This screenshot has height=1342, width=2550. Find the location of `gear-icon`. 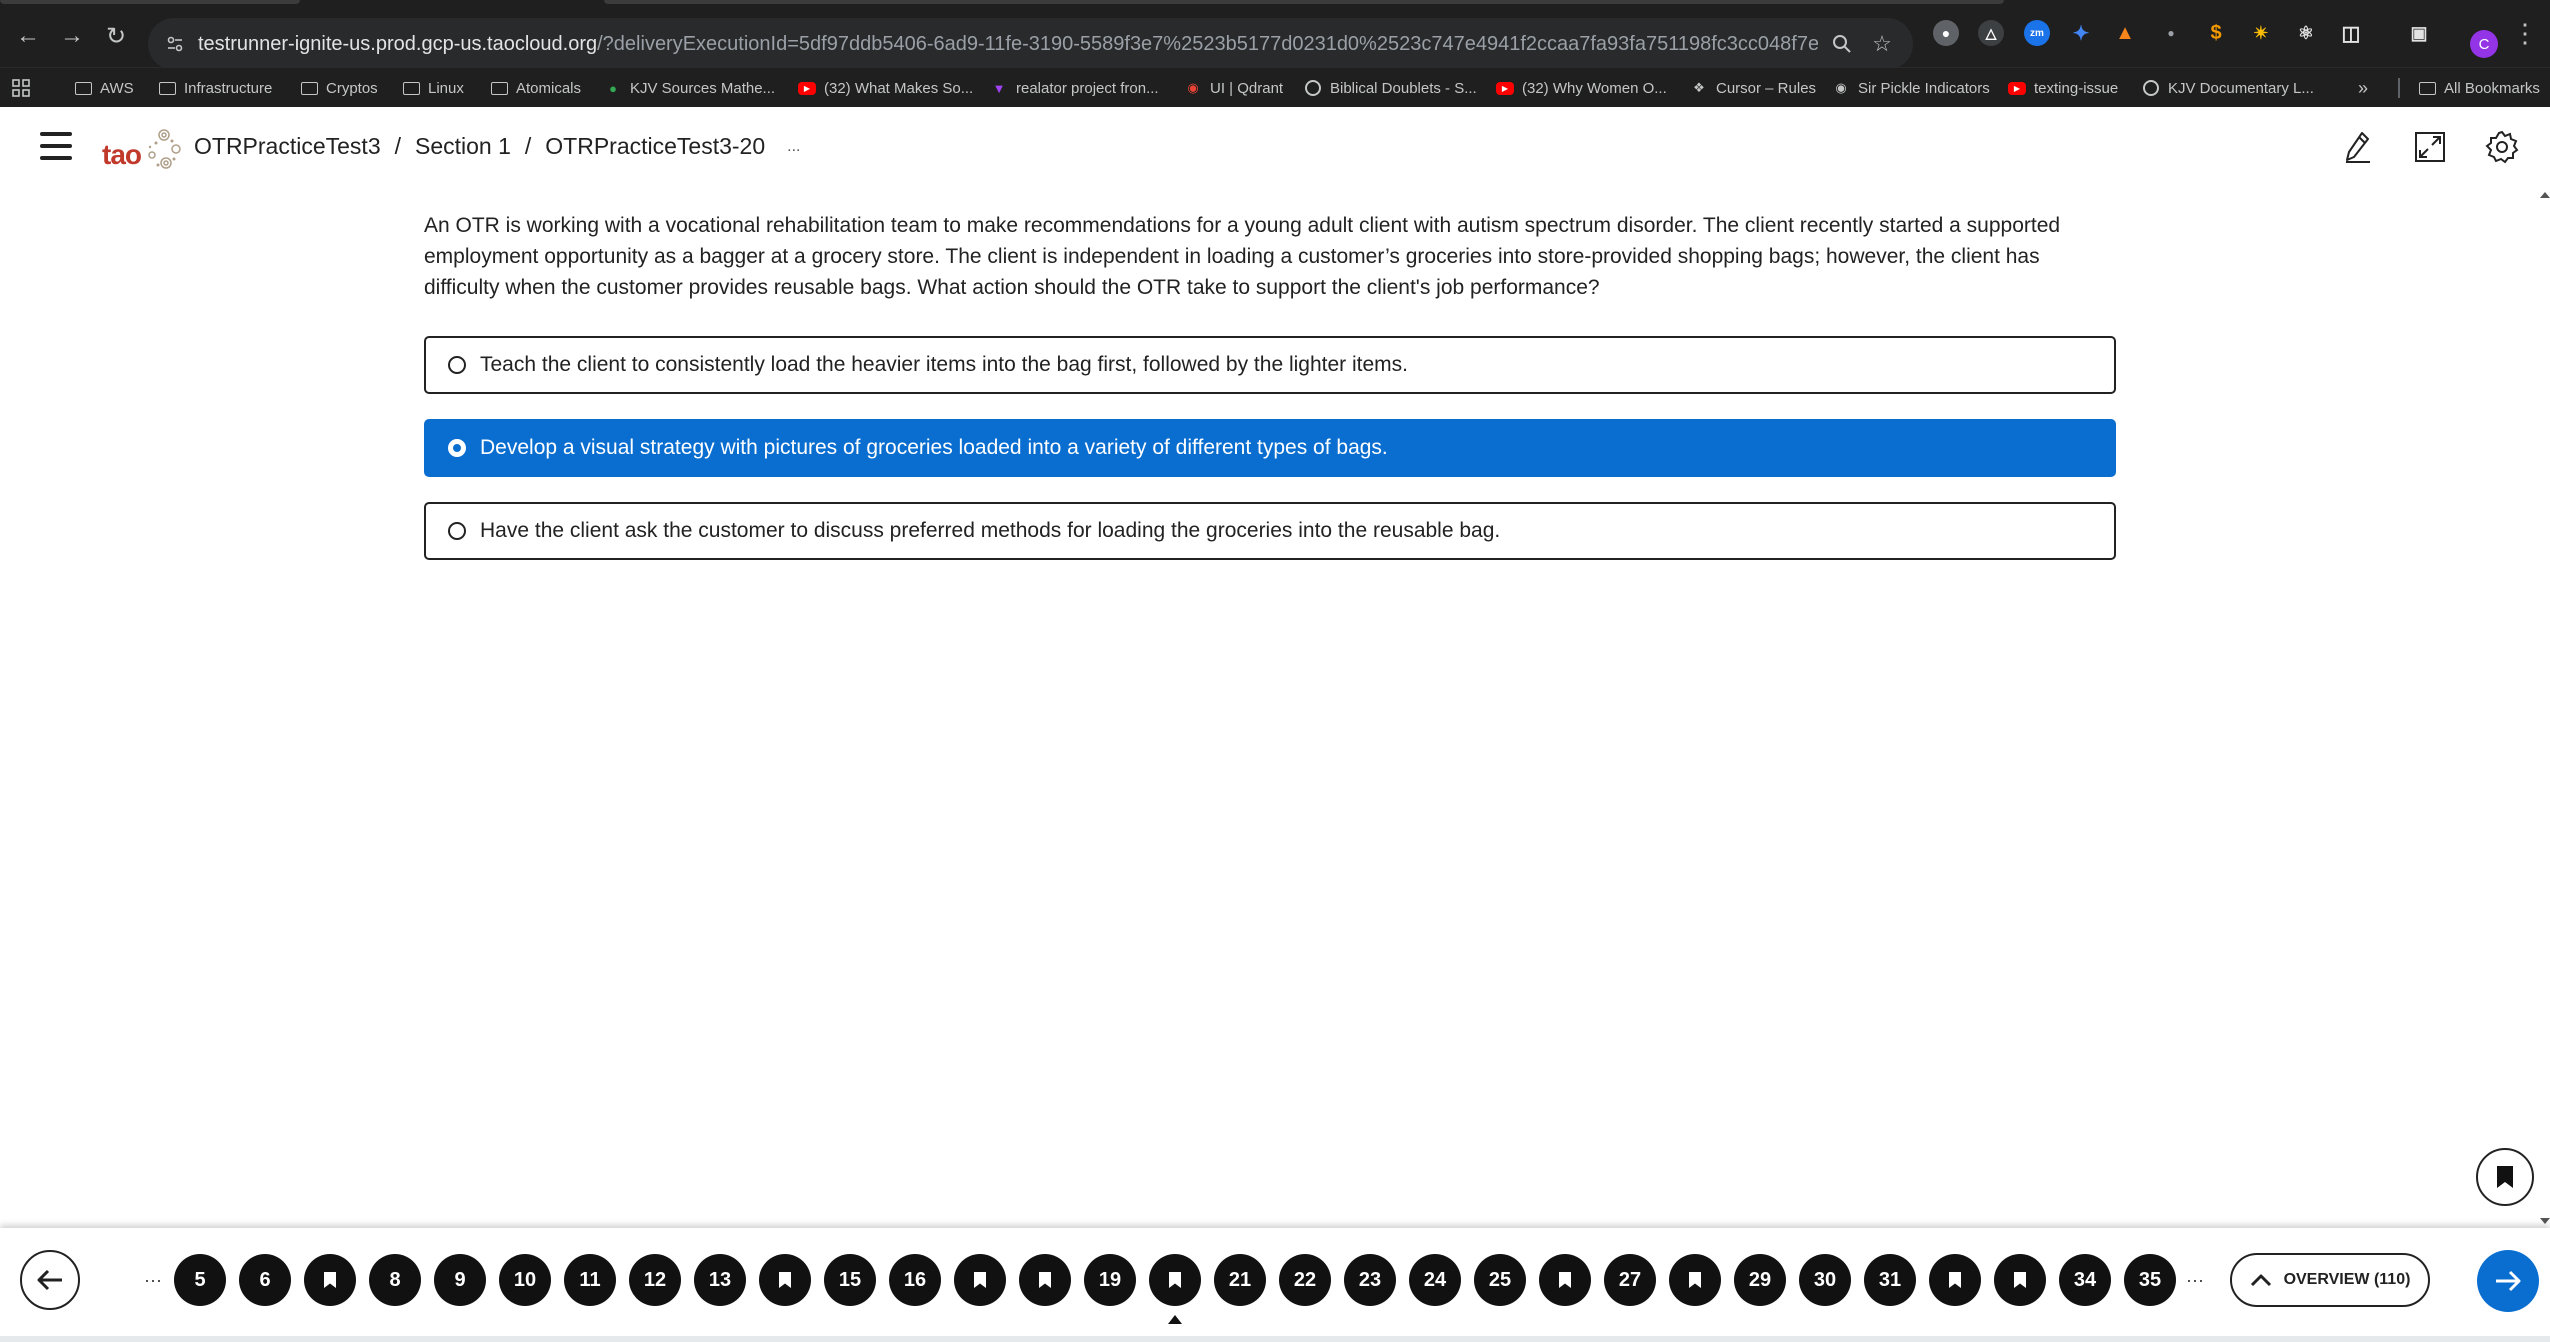

gear-icon is located at coordinates (2502, 147).